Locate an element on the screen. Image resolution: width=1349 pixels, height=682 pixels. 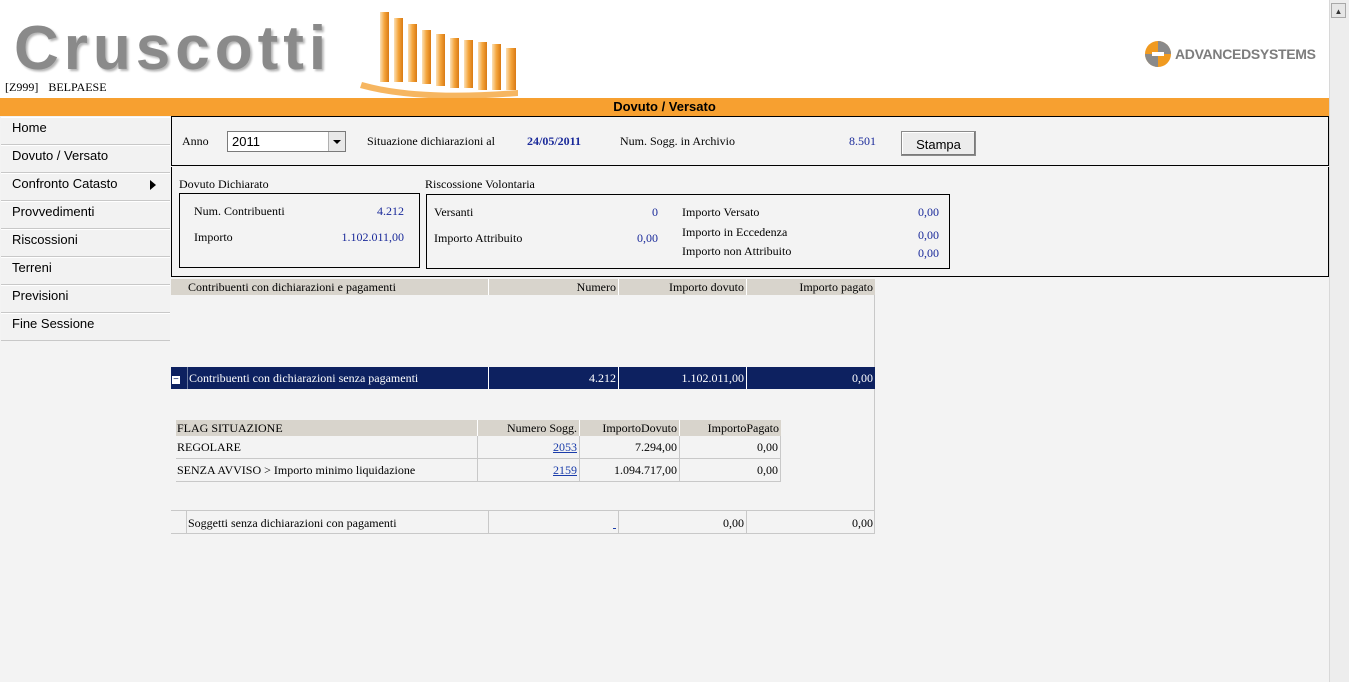
importo-dovuto-cell: 1.094.717,00 is located at coordinates (630, 470).